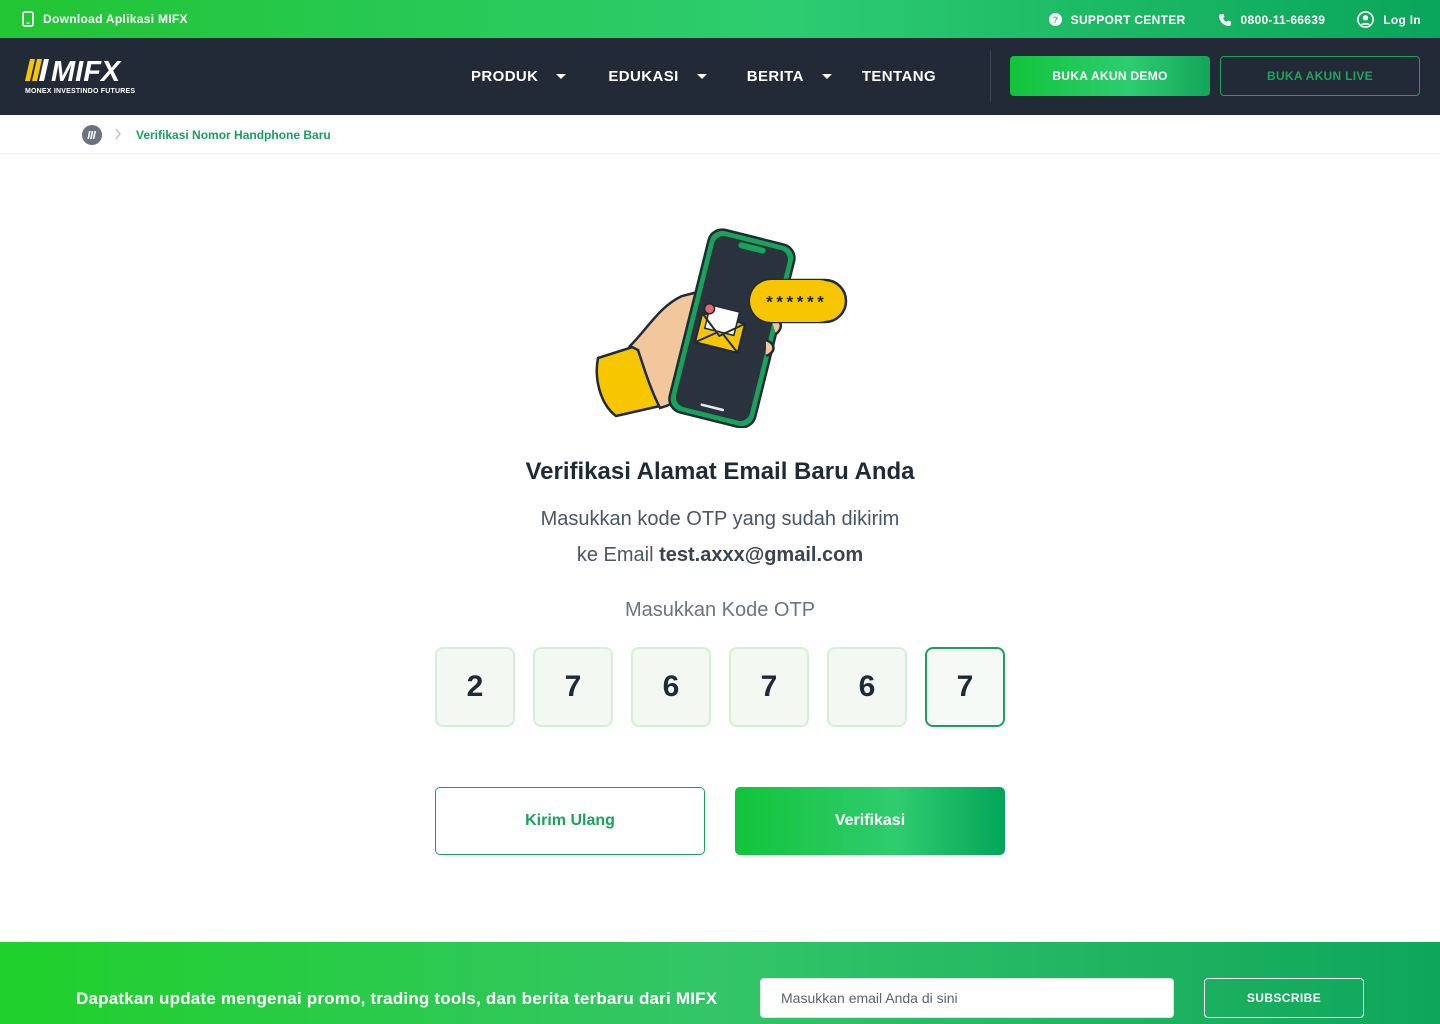 Image resolution: width=1440 pixels, height=1024 pixels. I want to click on open-live-account-button: BUKA AKUN LIVE, so click(1320, 76).